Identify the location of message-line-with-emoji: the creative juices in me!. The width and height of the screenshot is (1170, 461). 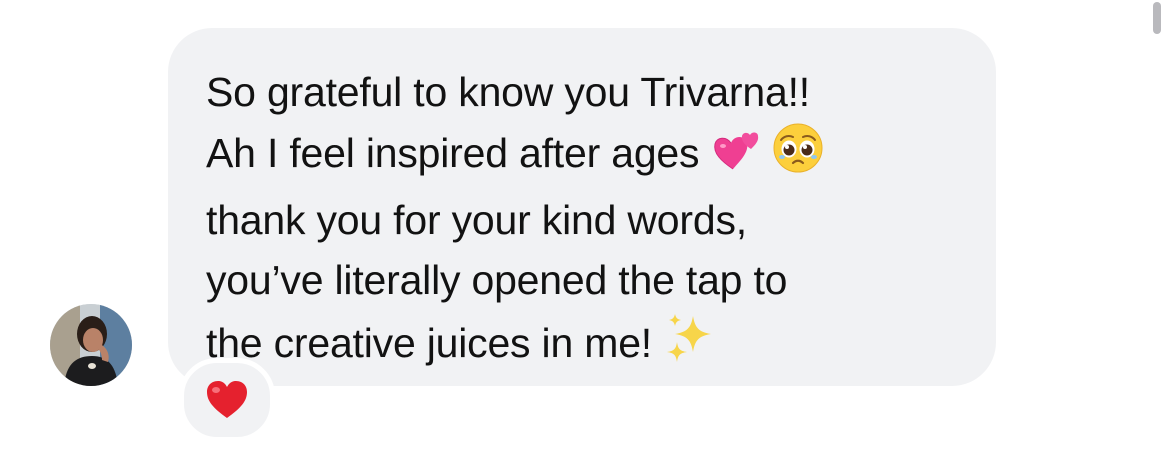
(581, 346).